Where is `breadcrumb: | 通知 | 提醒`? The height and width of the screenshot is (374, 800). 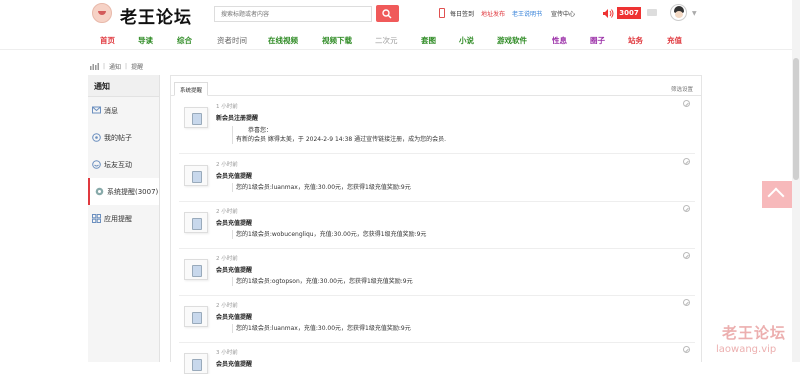 breadcrumb: | 通知 | 提醒 is located at coordinates (116, 66).